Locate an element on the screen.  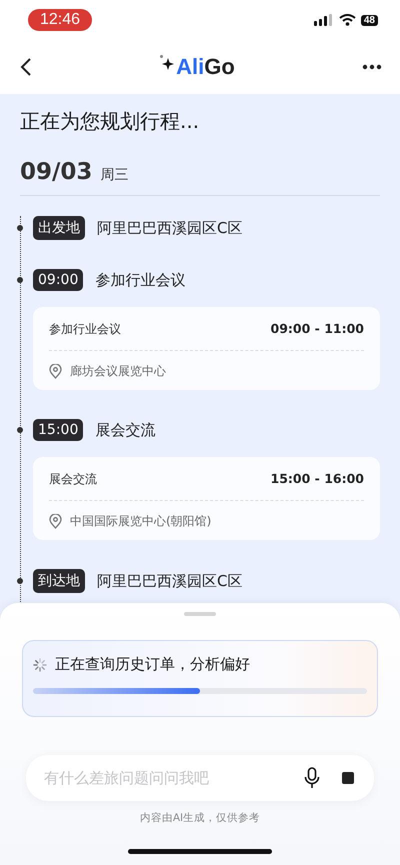
date-text: 09/03 is located at coordinates (56, 172).